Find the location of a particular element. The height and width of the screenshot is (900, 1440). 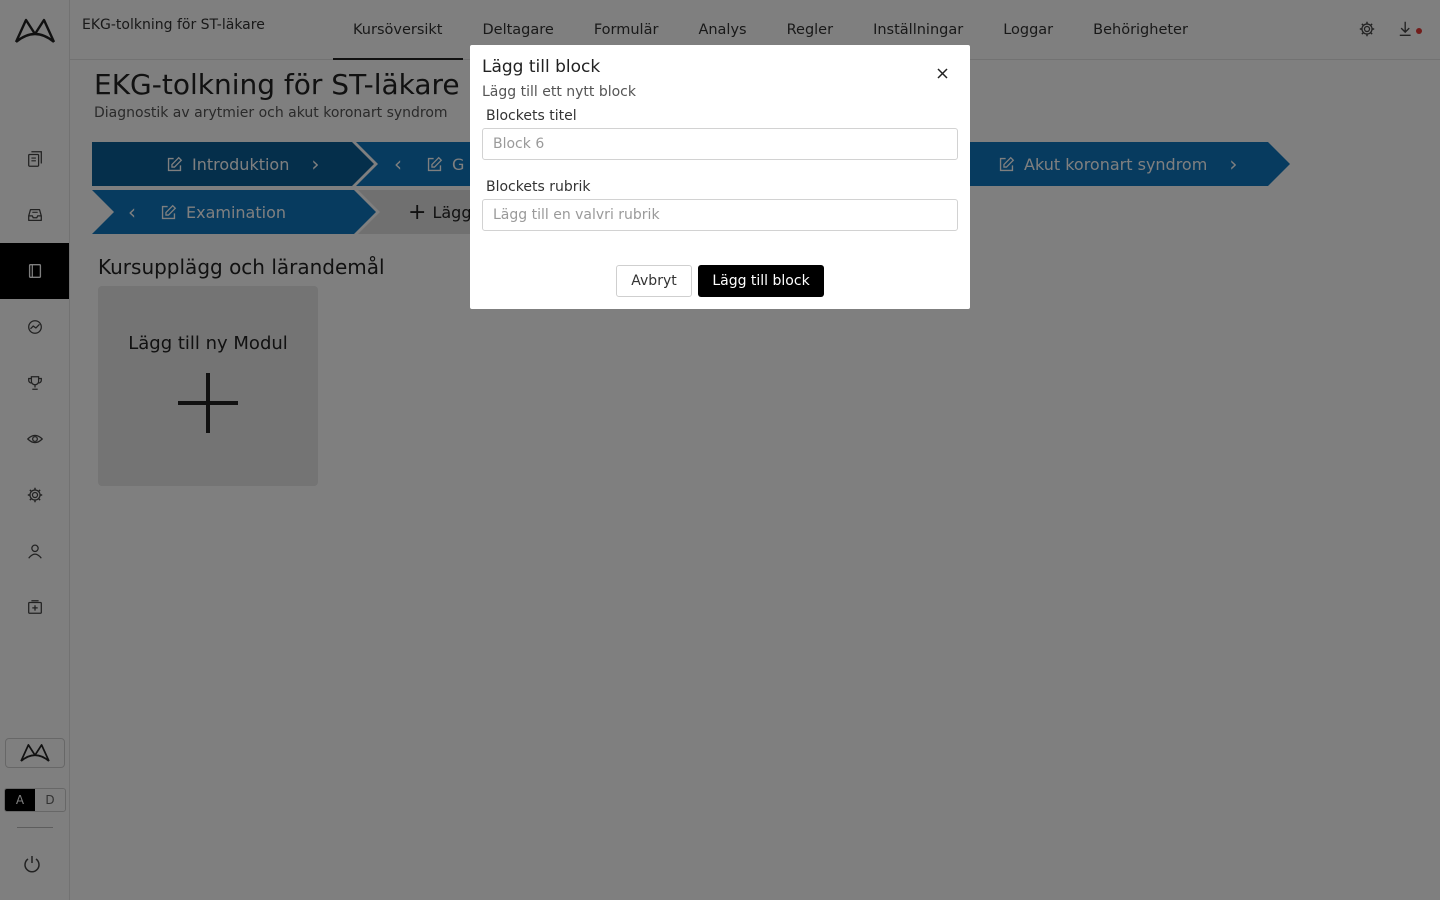

dialog-subtitle: Lägg till ett nytt block is located at coordinates (559, 92).